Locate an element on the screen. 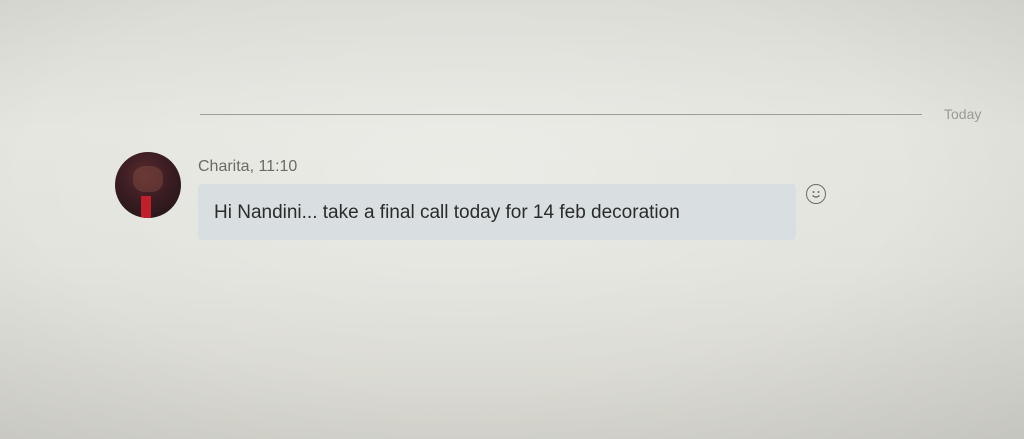 This screenshot has width=1024, height=439. smiley-icon-glyph is located at coordinates (816, 194).